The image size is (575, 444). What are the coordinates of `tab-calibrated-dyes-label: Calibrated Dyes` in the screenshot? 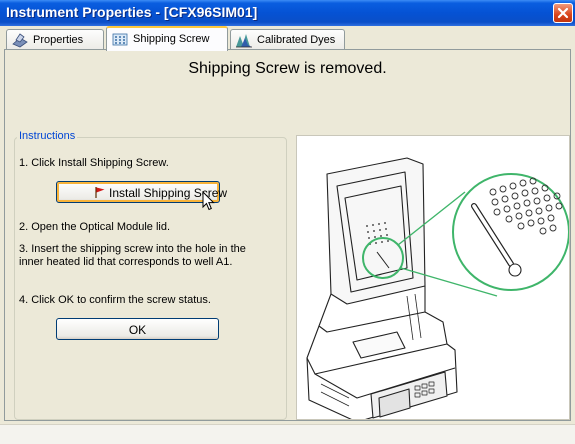 It's located at (296, 40).